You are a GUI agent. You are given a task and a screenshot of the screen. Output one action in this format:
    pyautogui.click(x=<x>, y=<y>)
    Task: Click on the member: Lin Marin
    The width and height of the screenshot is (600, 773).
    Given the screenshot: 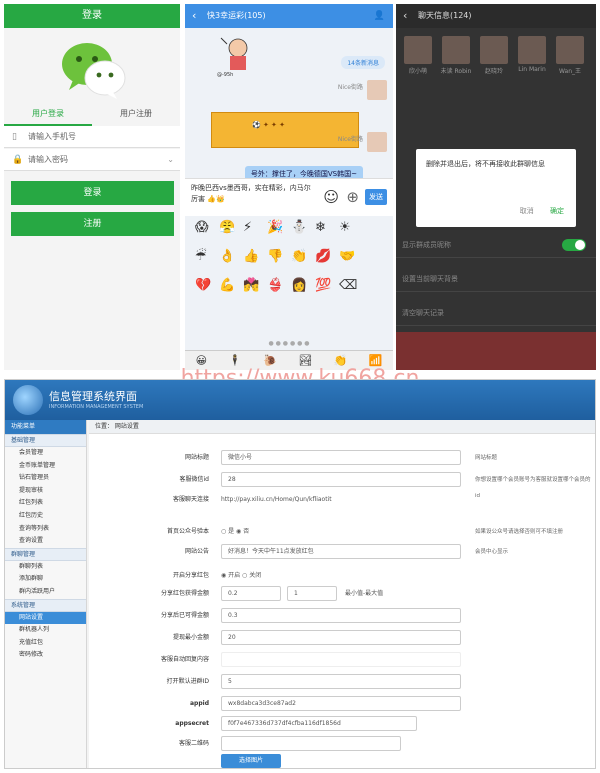 What is the action you would take?
    pyautogui.click(x=532, y=56)
    